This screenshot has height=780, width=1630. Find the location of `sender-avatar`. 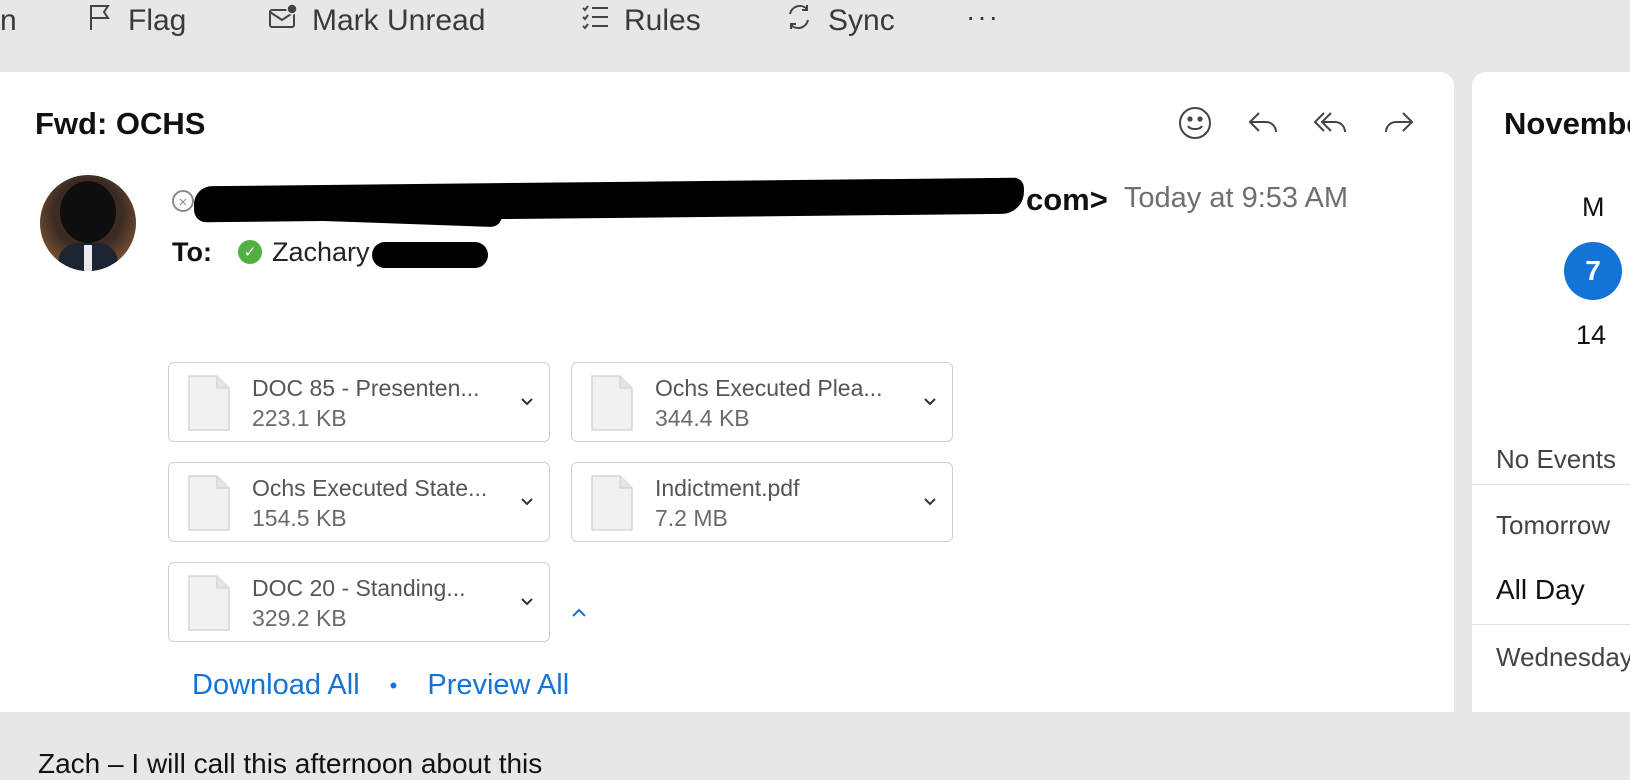

sender-avatar is located at coordinates (88, 223).